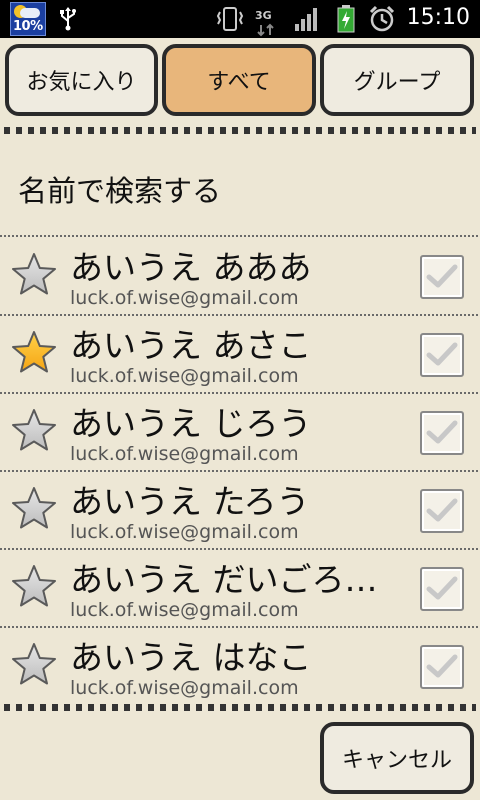 The height and width of the screenshot is (800, 480). I want to click on search-by-name: 名前で検索する, so click(119, 189).